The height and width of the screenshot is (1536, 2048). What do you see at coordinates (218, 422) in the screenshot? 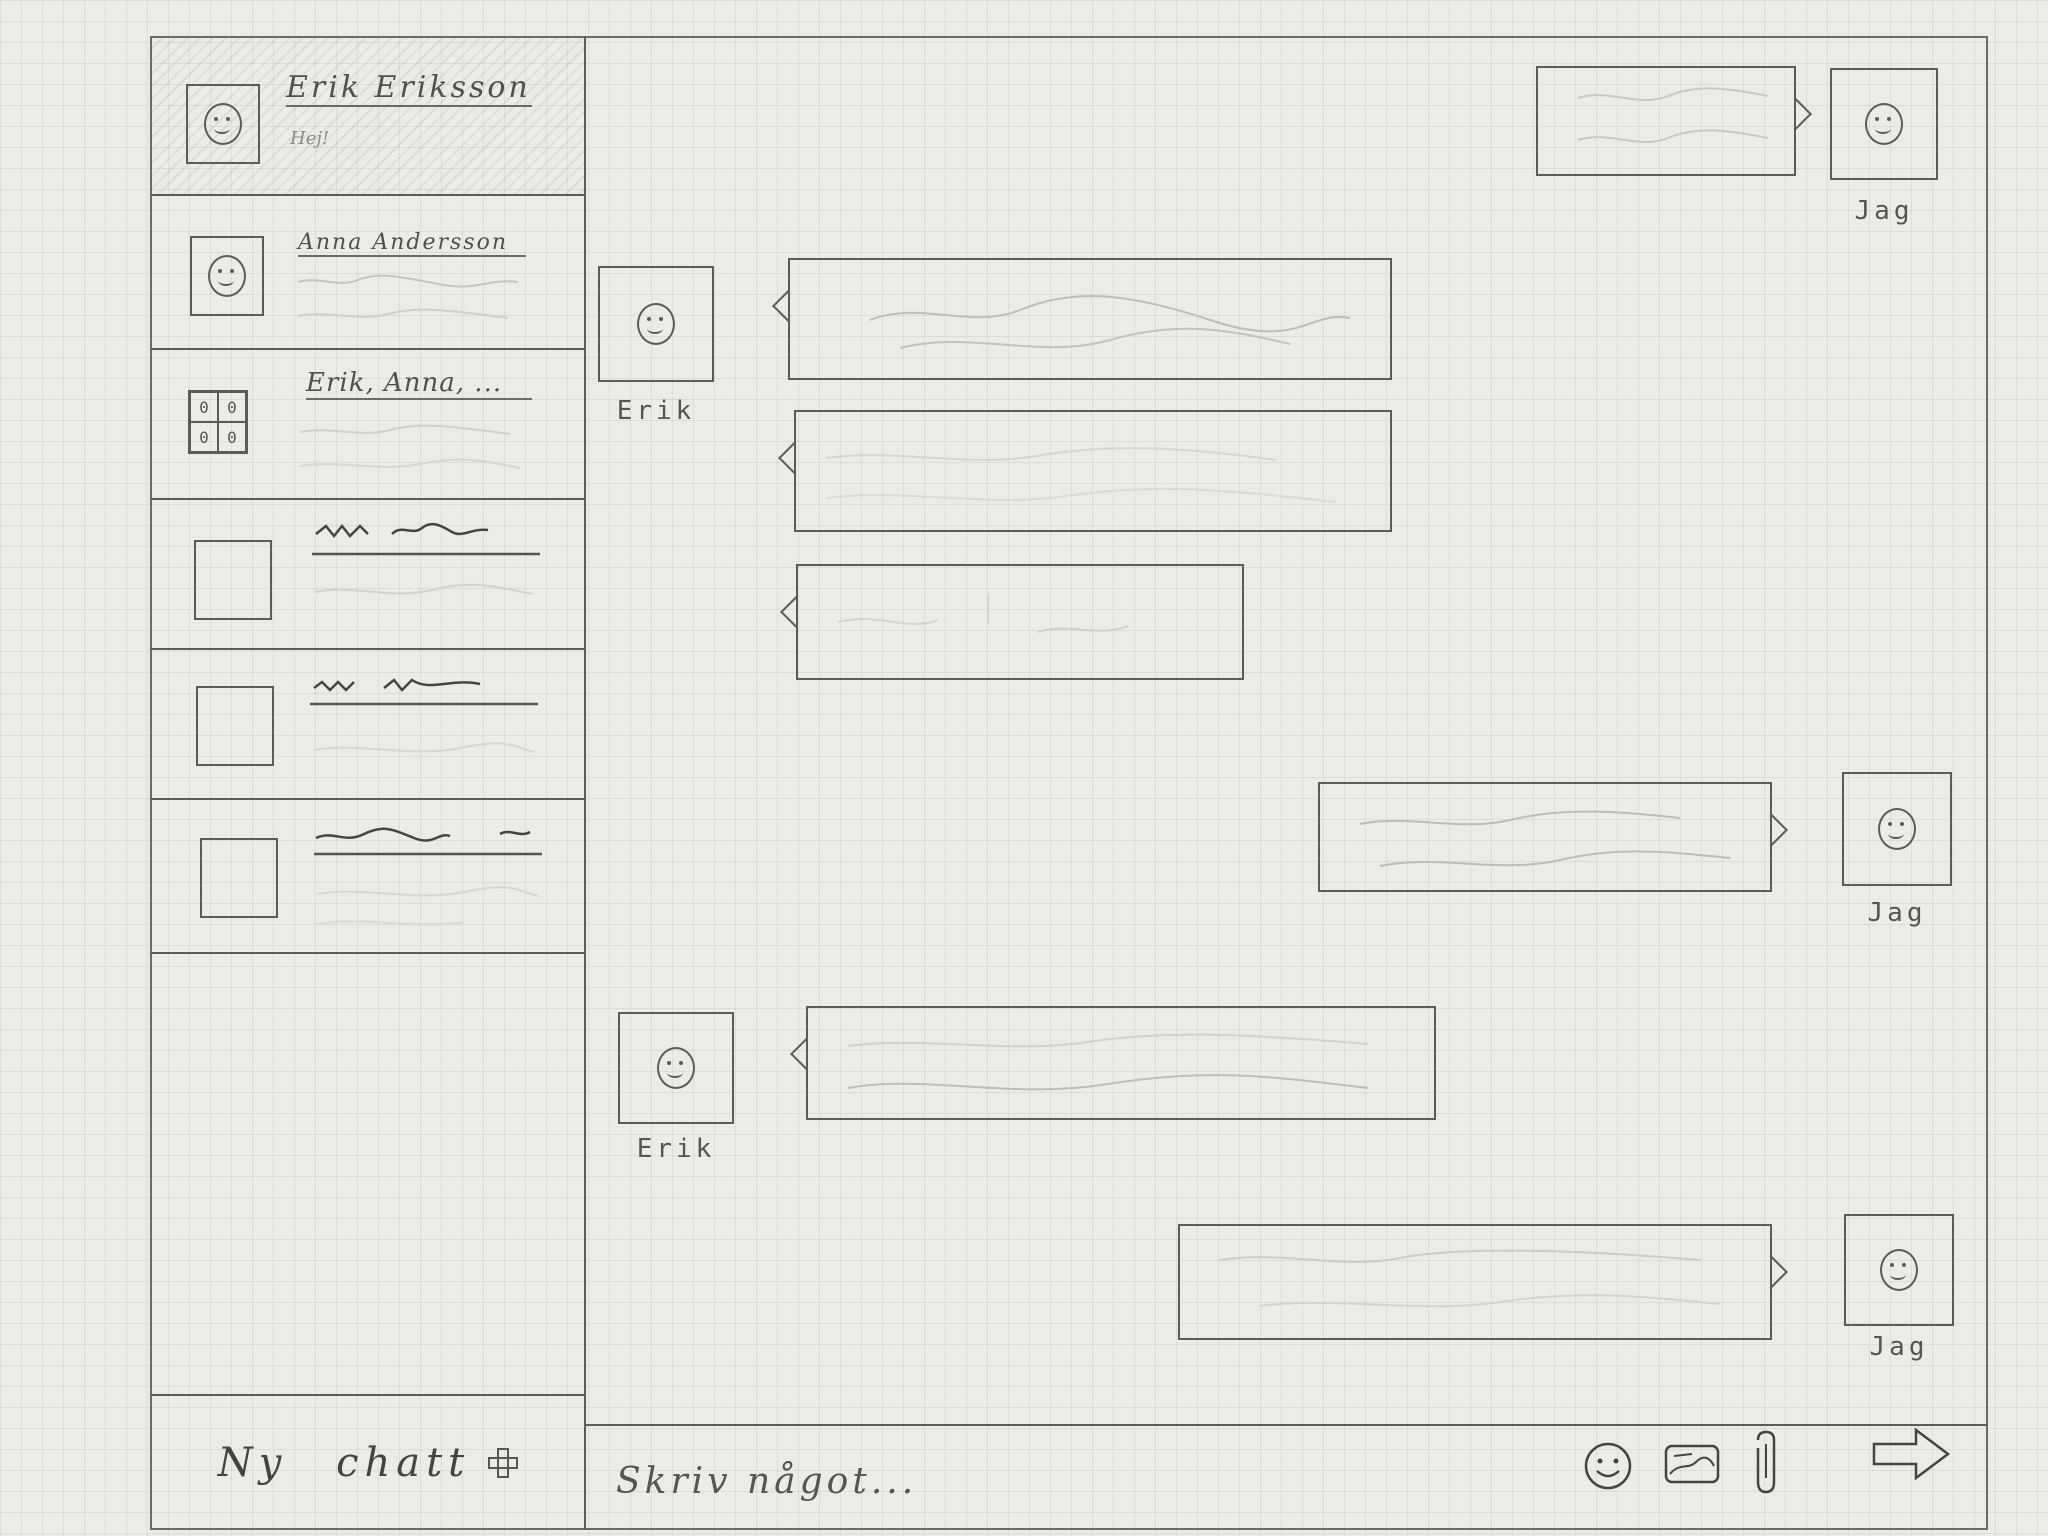
I see `group-avatar-icon: 00 00` at bounding box center [218, 422].